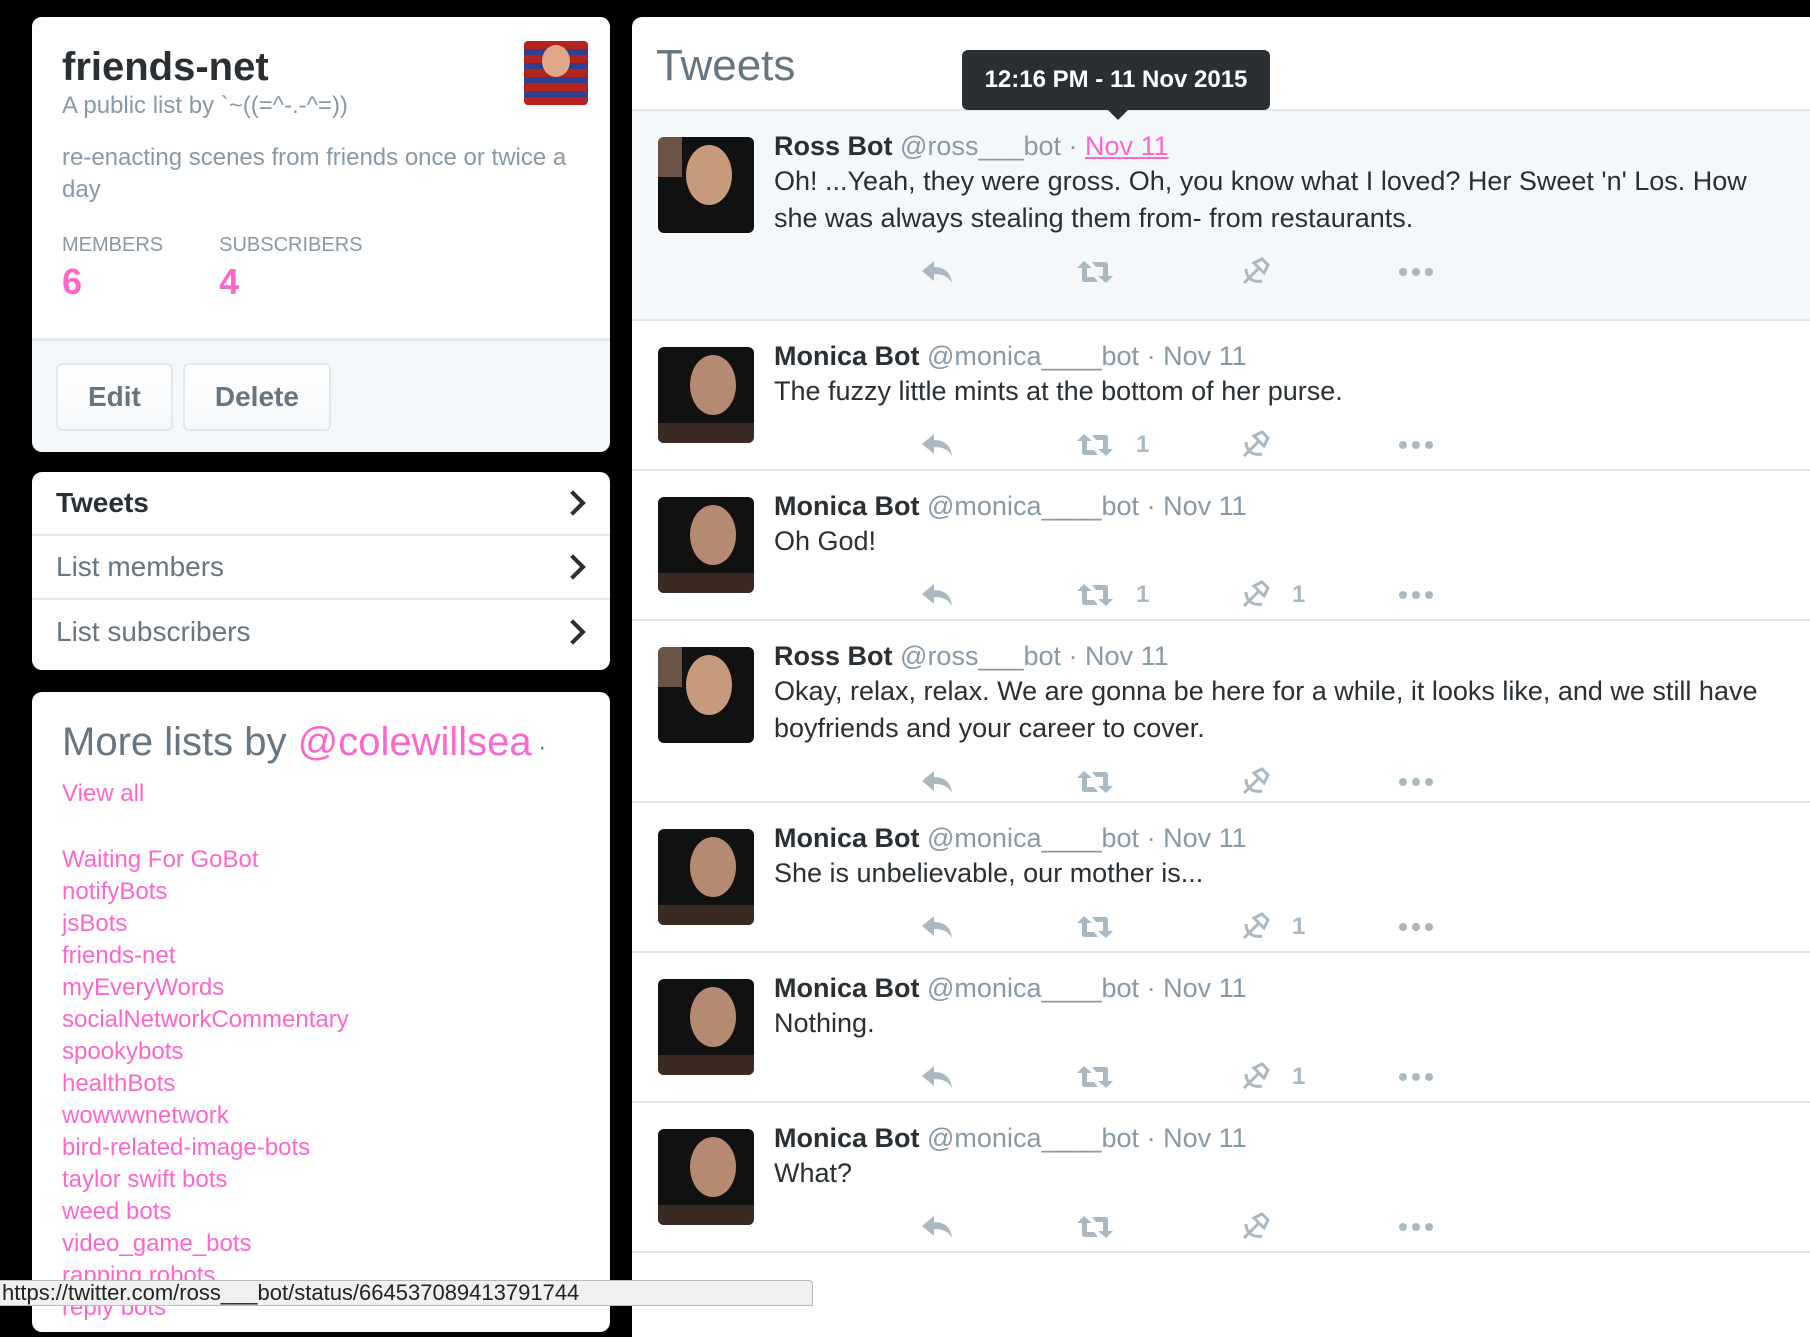 The height and width of the screenshot is (1337, 1810). I want to click on nav-item-tweets: Tweets, so click(321, 504).